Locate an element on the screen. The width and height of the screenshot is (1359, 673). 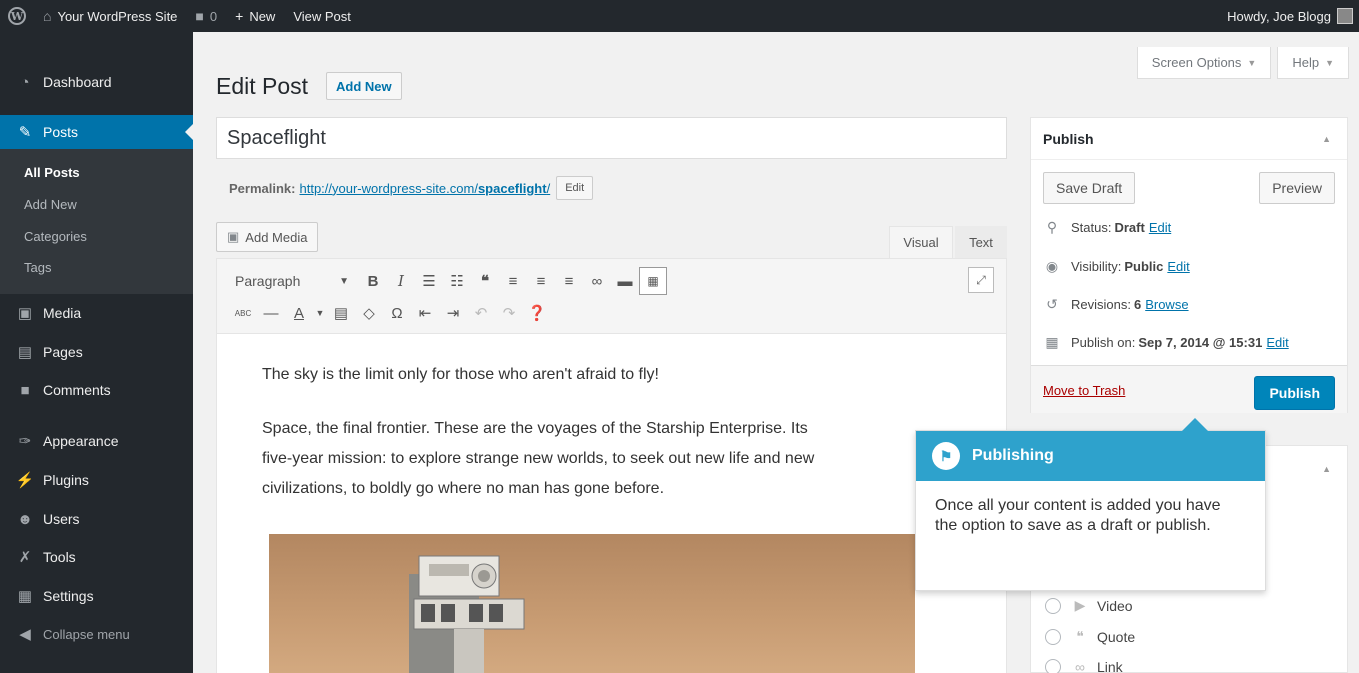
menu-item-tools: ✗ Tools is located at coordinates (96, 557).